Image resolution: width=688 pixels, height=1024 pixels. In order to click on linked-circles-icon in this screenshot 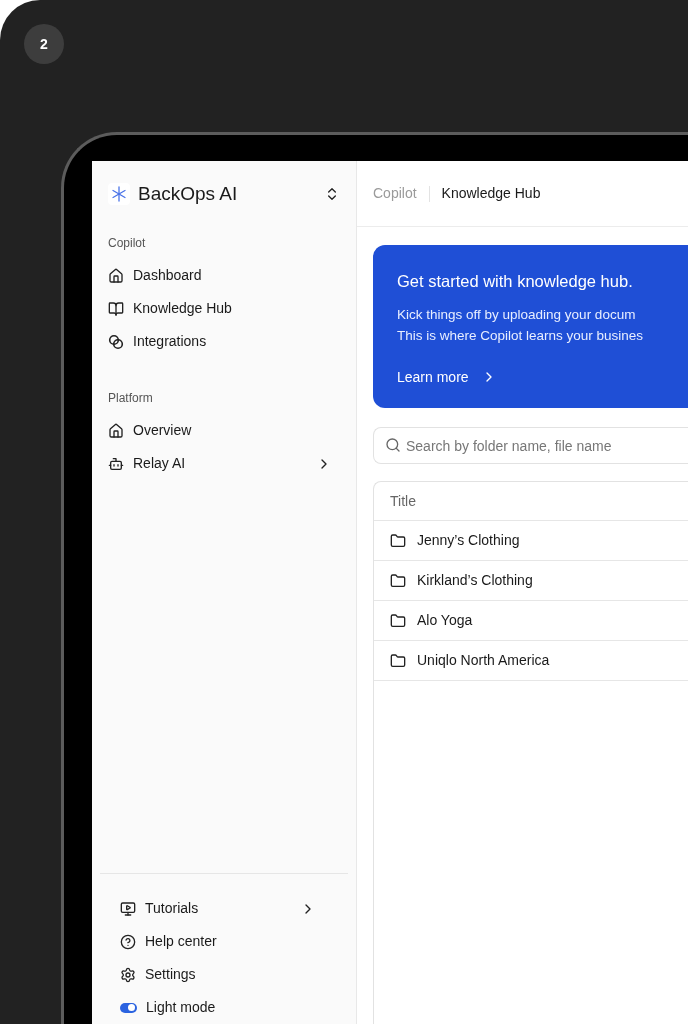, I will do `click(116, 341)`.